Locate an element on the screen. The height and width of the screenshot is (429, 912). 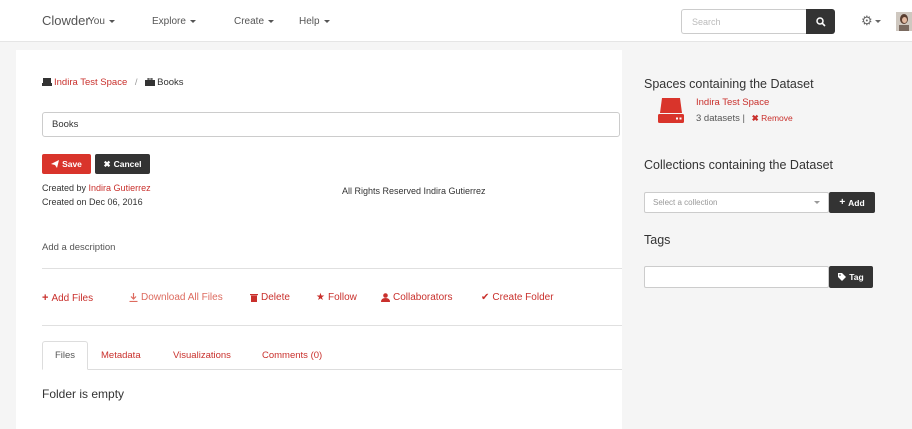
nav-help-label: Help is located at coordinates (309, 21).